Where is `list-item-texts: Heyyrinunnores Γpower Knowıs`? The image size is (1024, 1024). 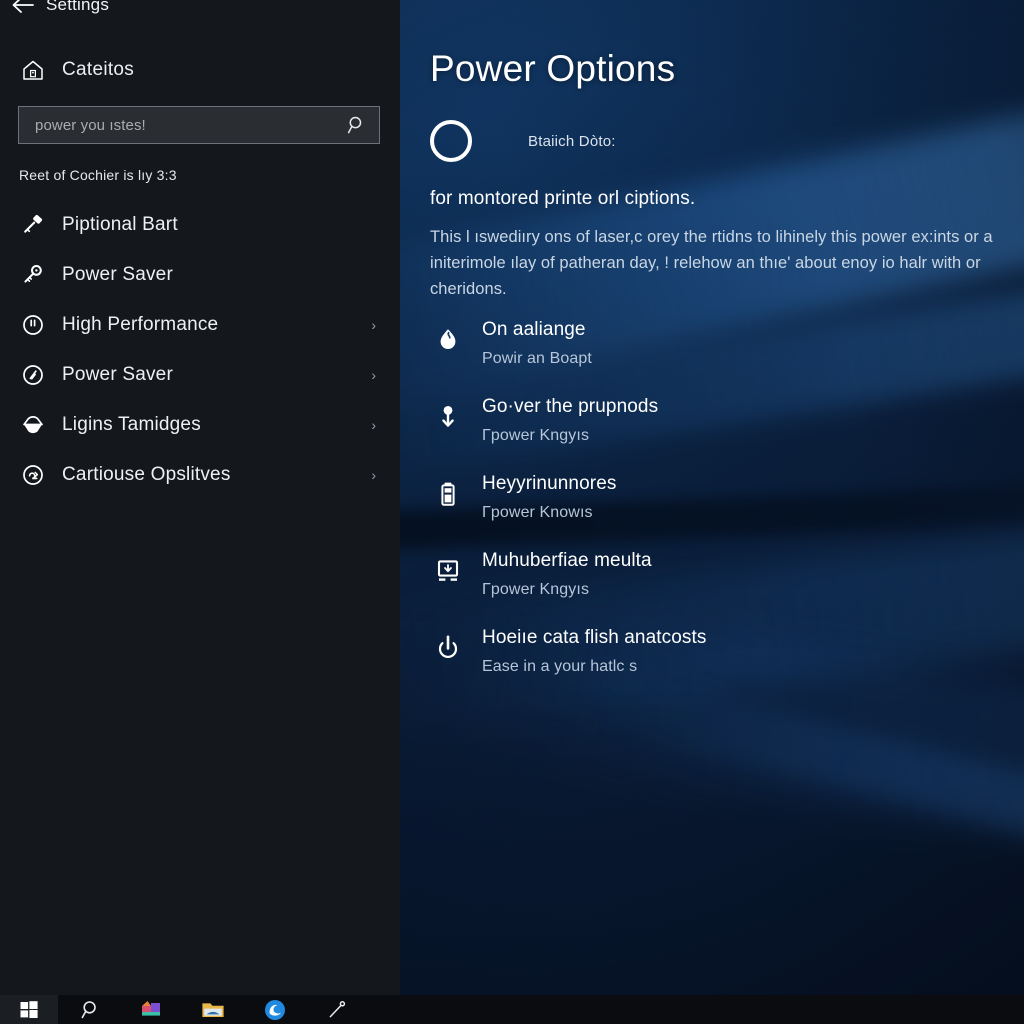 list-item-texts: Heyyrinunnores Γpower Knowıs is located at coordinates (549, 498).